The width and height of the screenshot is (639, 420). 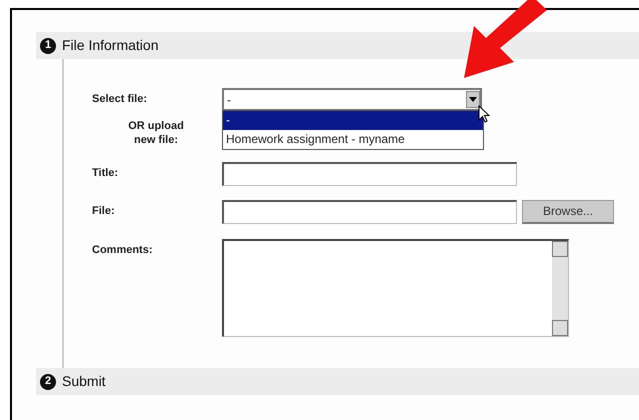 What do you see at coordinates (229, 100) in the screenshot?
I see `select-value: -` at bounding box center [229, 100].